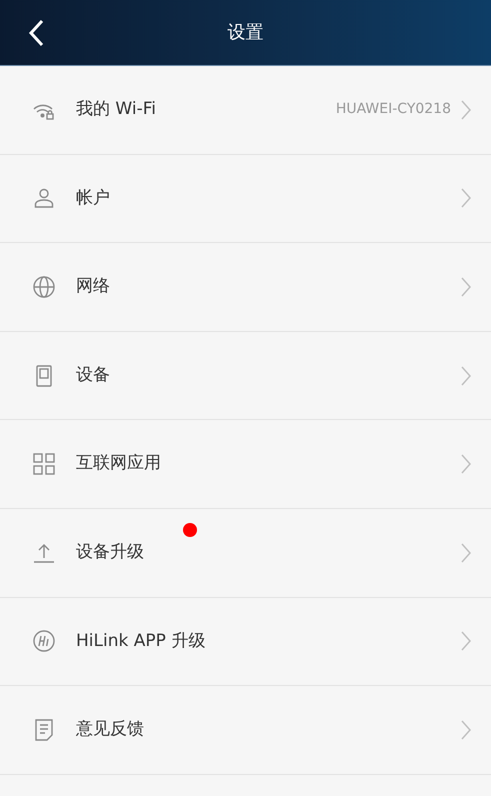 This screenshot has height=796, width=491. Describe the element at coordinates (118, 464) in the screenshot. I see `item-label: 互联网应用` at that location.